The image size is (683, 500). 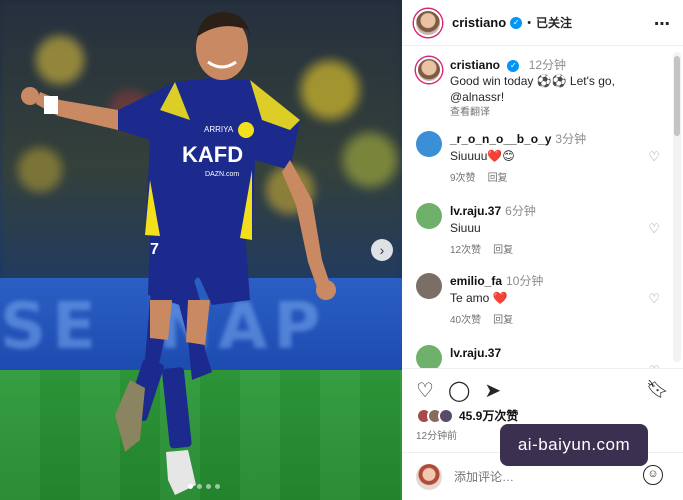 I want to click on comment-likes: 12次赞, so click(x=465, y=250).